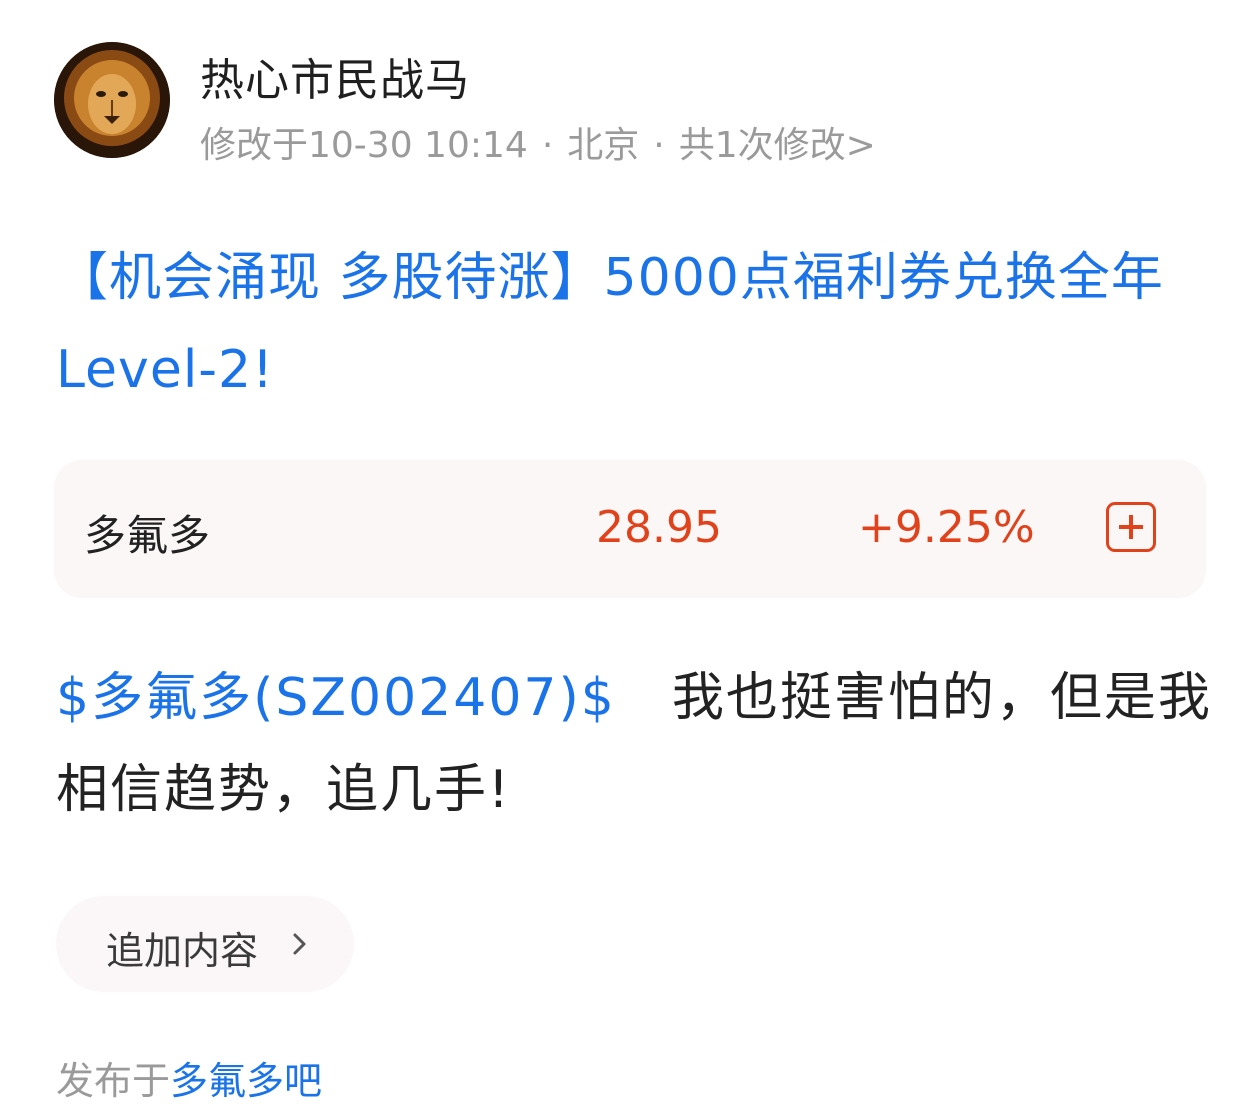 This screenshot has width=1260, height=1105. Describe the element at coordinates (336, 698) in the screenshot. I see `stock-tag-link: $多氟多(SZ002407)$` at that location.